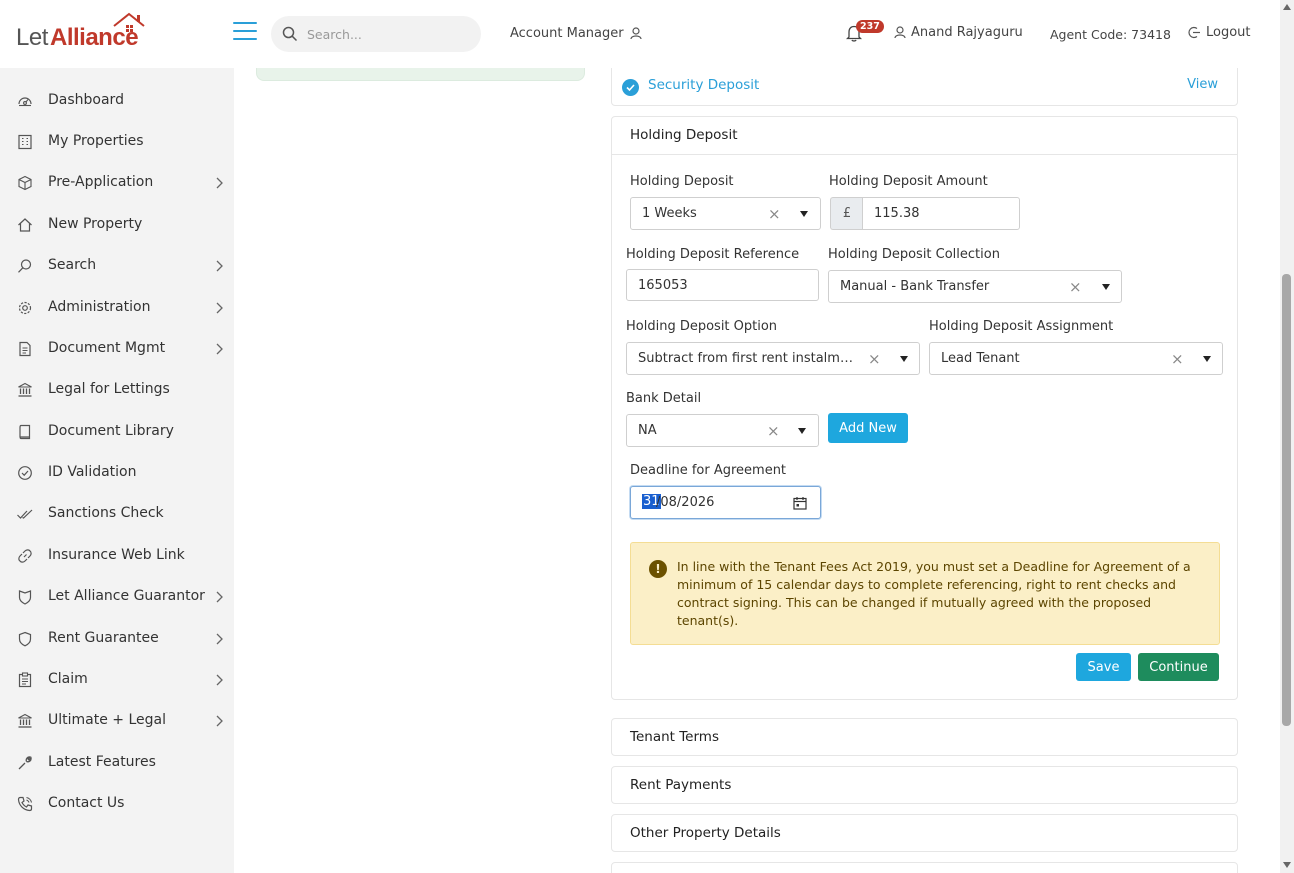  What do you see at coordinates (25, 432) in the screenshot?
I see `book-icon` at bounding box center [25, 432].